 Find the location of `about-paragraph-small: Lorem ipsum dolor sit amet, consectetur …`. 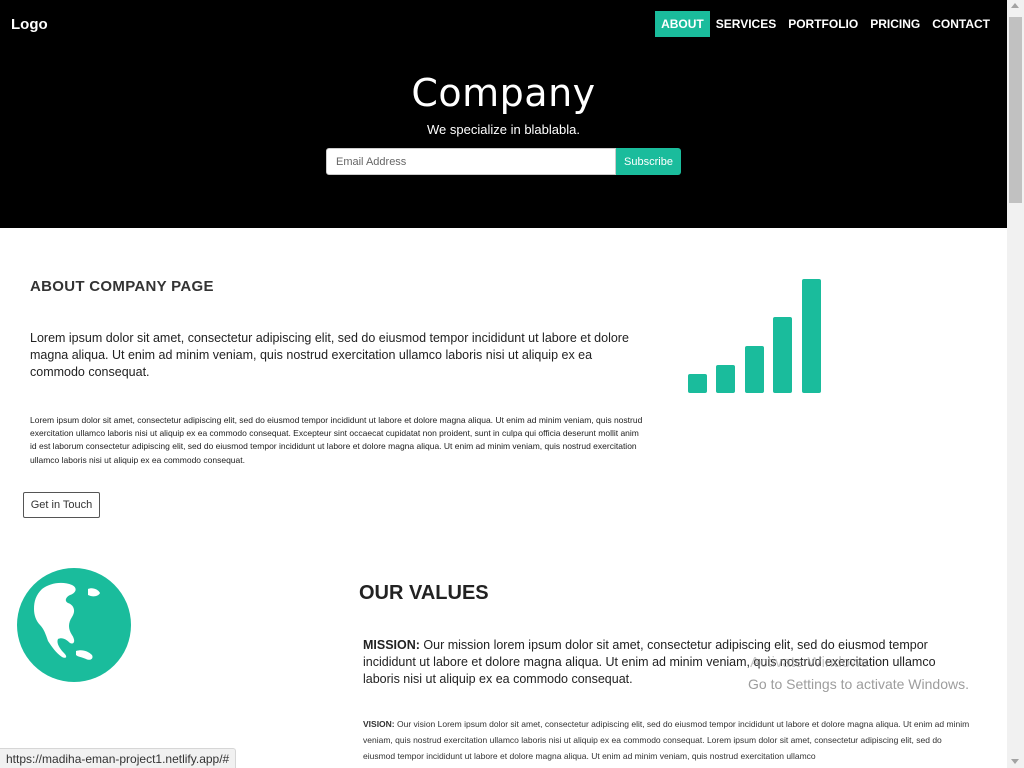

about-paragraph-small: Lorem ipsum dolor sit amet, consectetur … is located at coordinates (336, 440).